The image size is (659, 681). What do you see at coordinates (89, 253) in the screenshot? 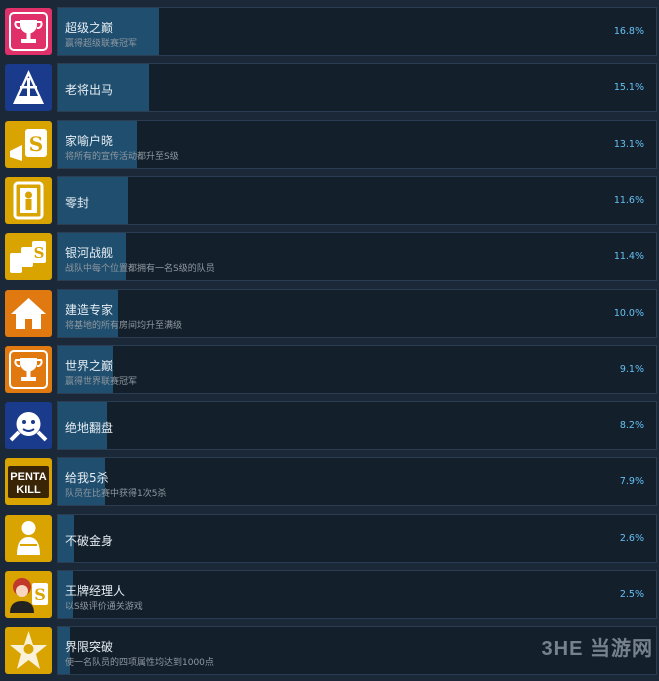
I see `achievement-title: 银河战舰` at bounding box center [89, 253].